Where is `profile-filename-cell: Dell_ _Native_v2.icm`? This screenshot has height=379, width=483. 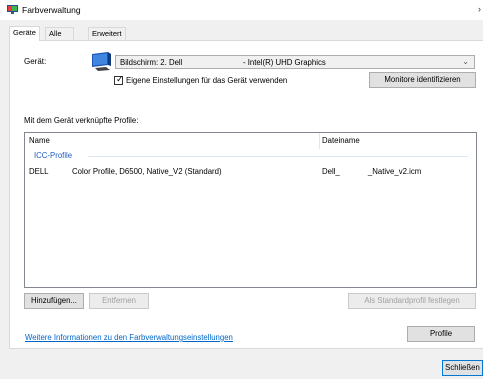 profile-filename-cell: Dell_ _Native_v2.icm is located at coordinates (371, 171).